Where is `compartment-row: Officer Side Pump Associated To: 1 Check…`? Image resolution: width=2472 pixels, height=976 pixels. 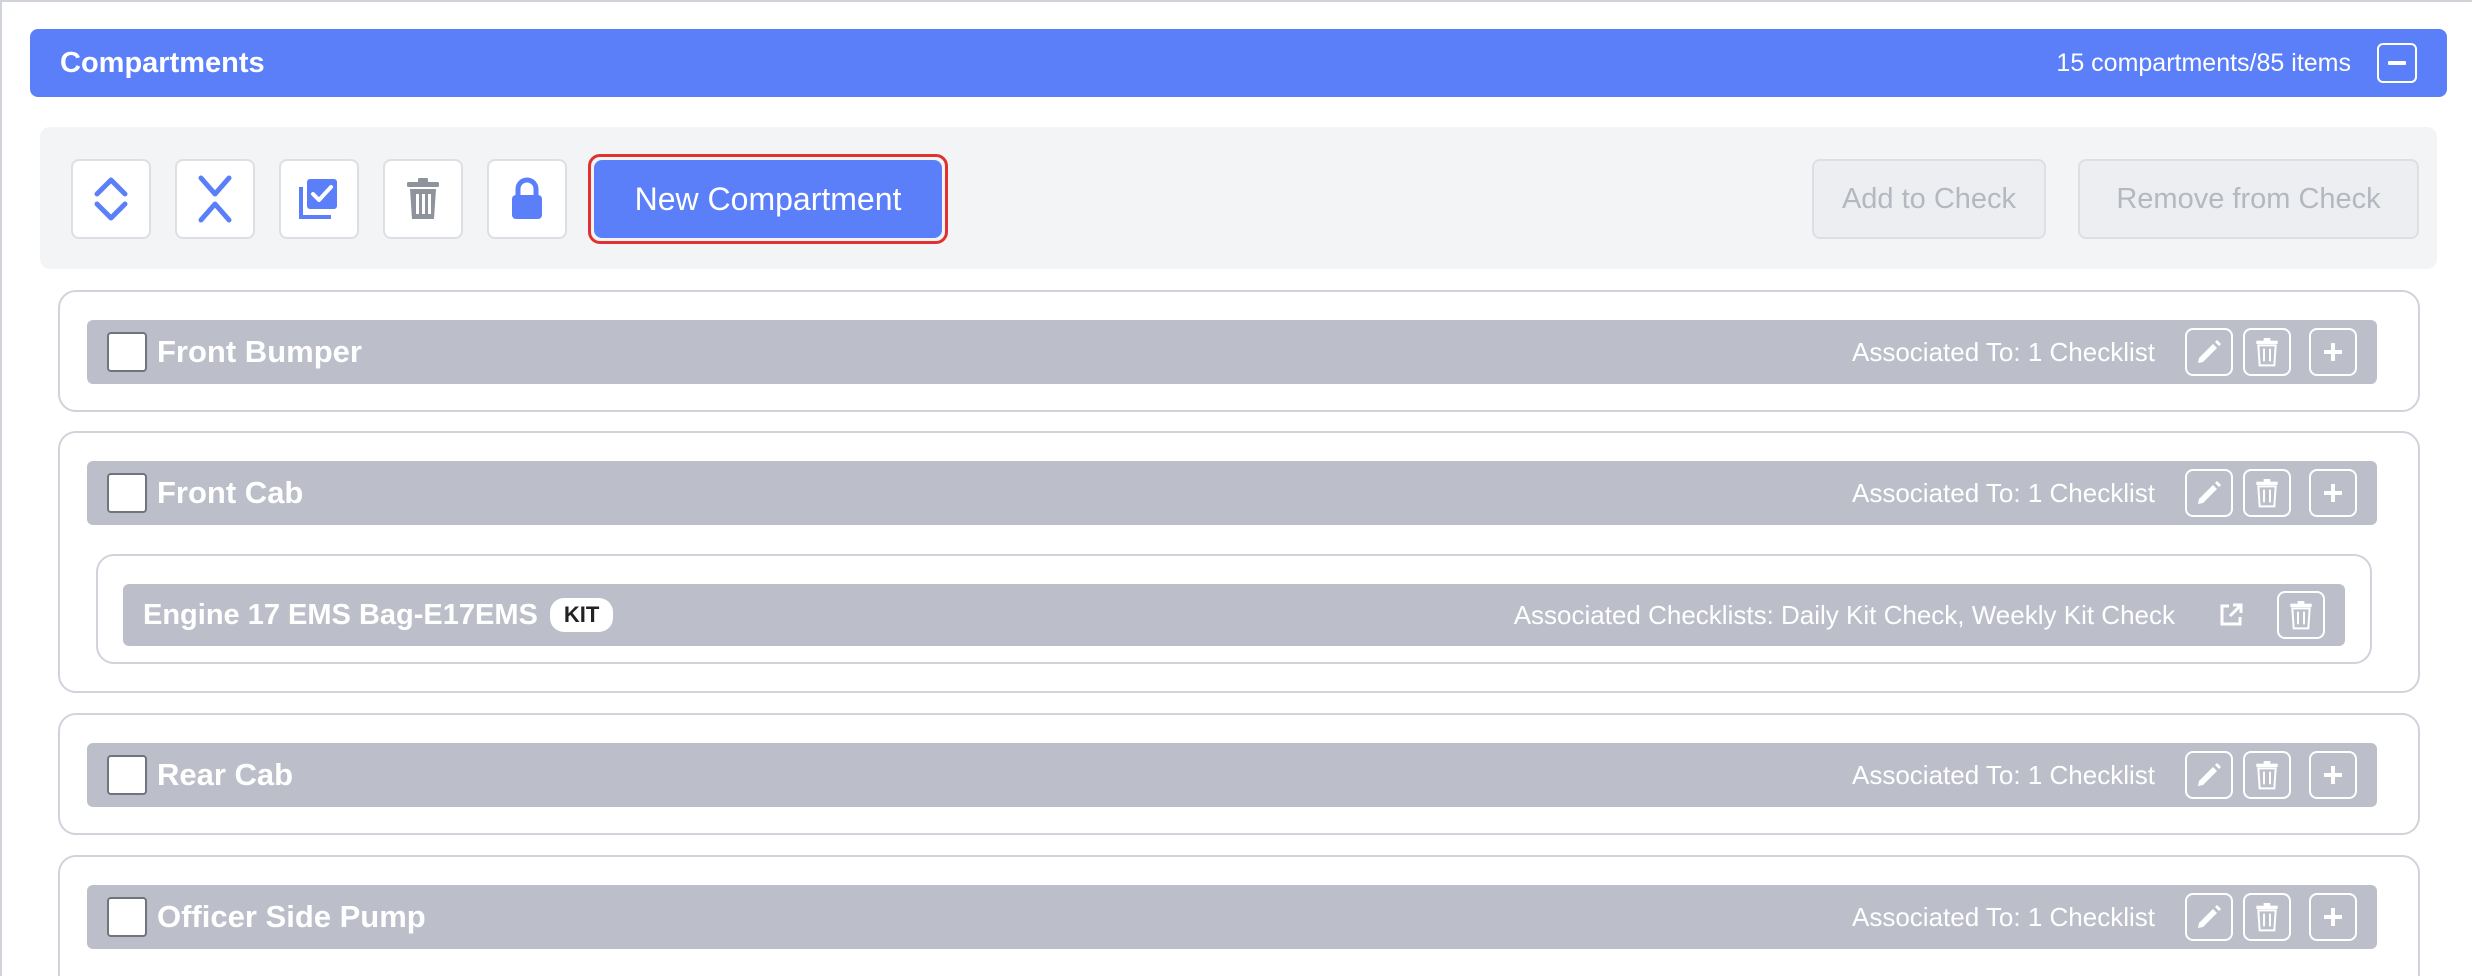
compartment-row: Officer Side Pump Associated To: 1 Check… is located at coordinates (1232, 917).